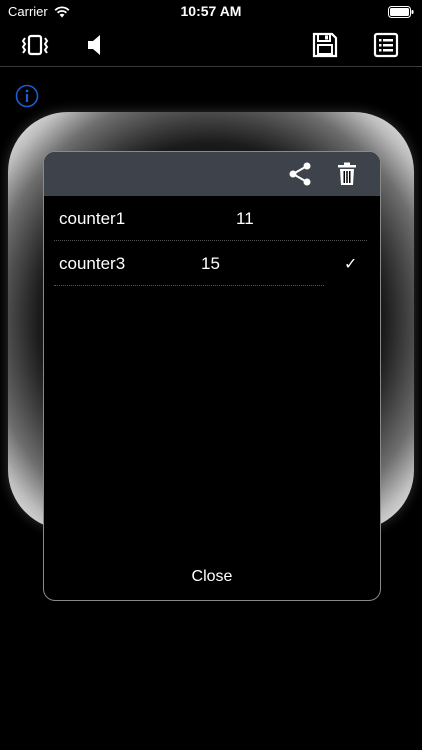 Image resolution: width=422 pixels, height=750 pixels. I want to click on delete-button, so click(347, 174).